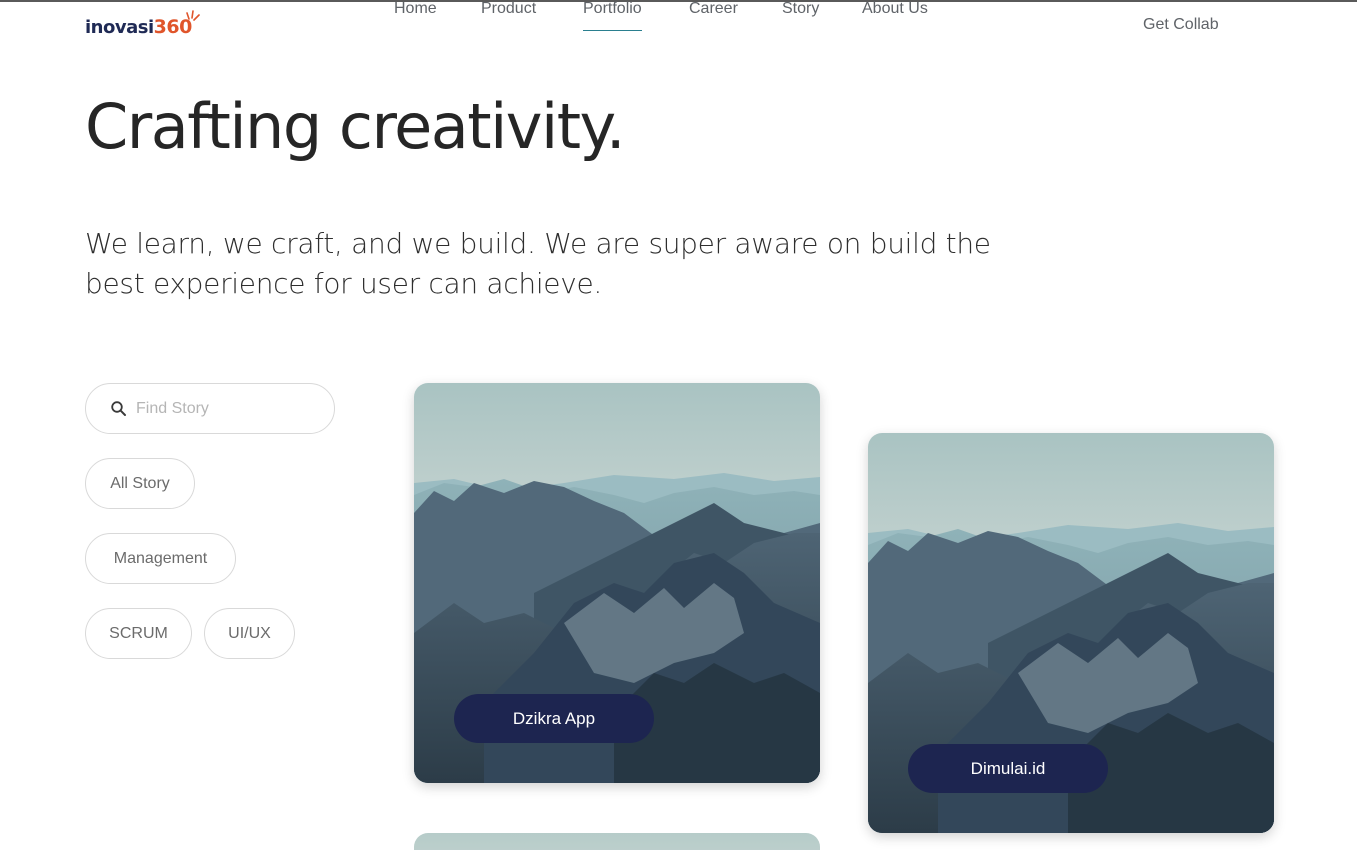 The height and width of the screenshot is (850, 1357). I want to click on get-collab-link: Get Collab, so click(1181, 25).